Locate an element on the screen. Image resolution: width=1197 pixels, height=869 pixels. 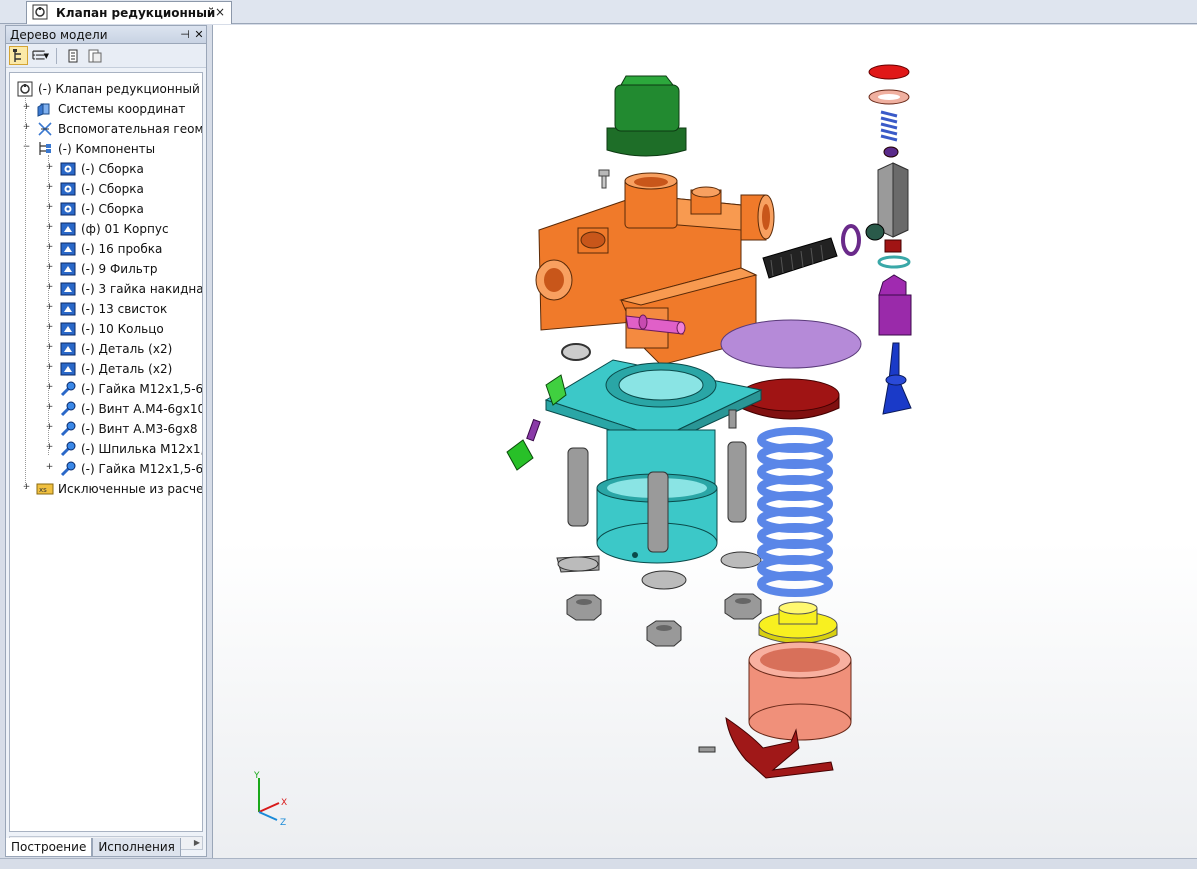
tiny-screw is located at coordinates (707, 749).